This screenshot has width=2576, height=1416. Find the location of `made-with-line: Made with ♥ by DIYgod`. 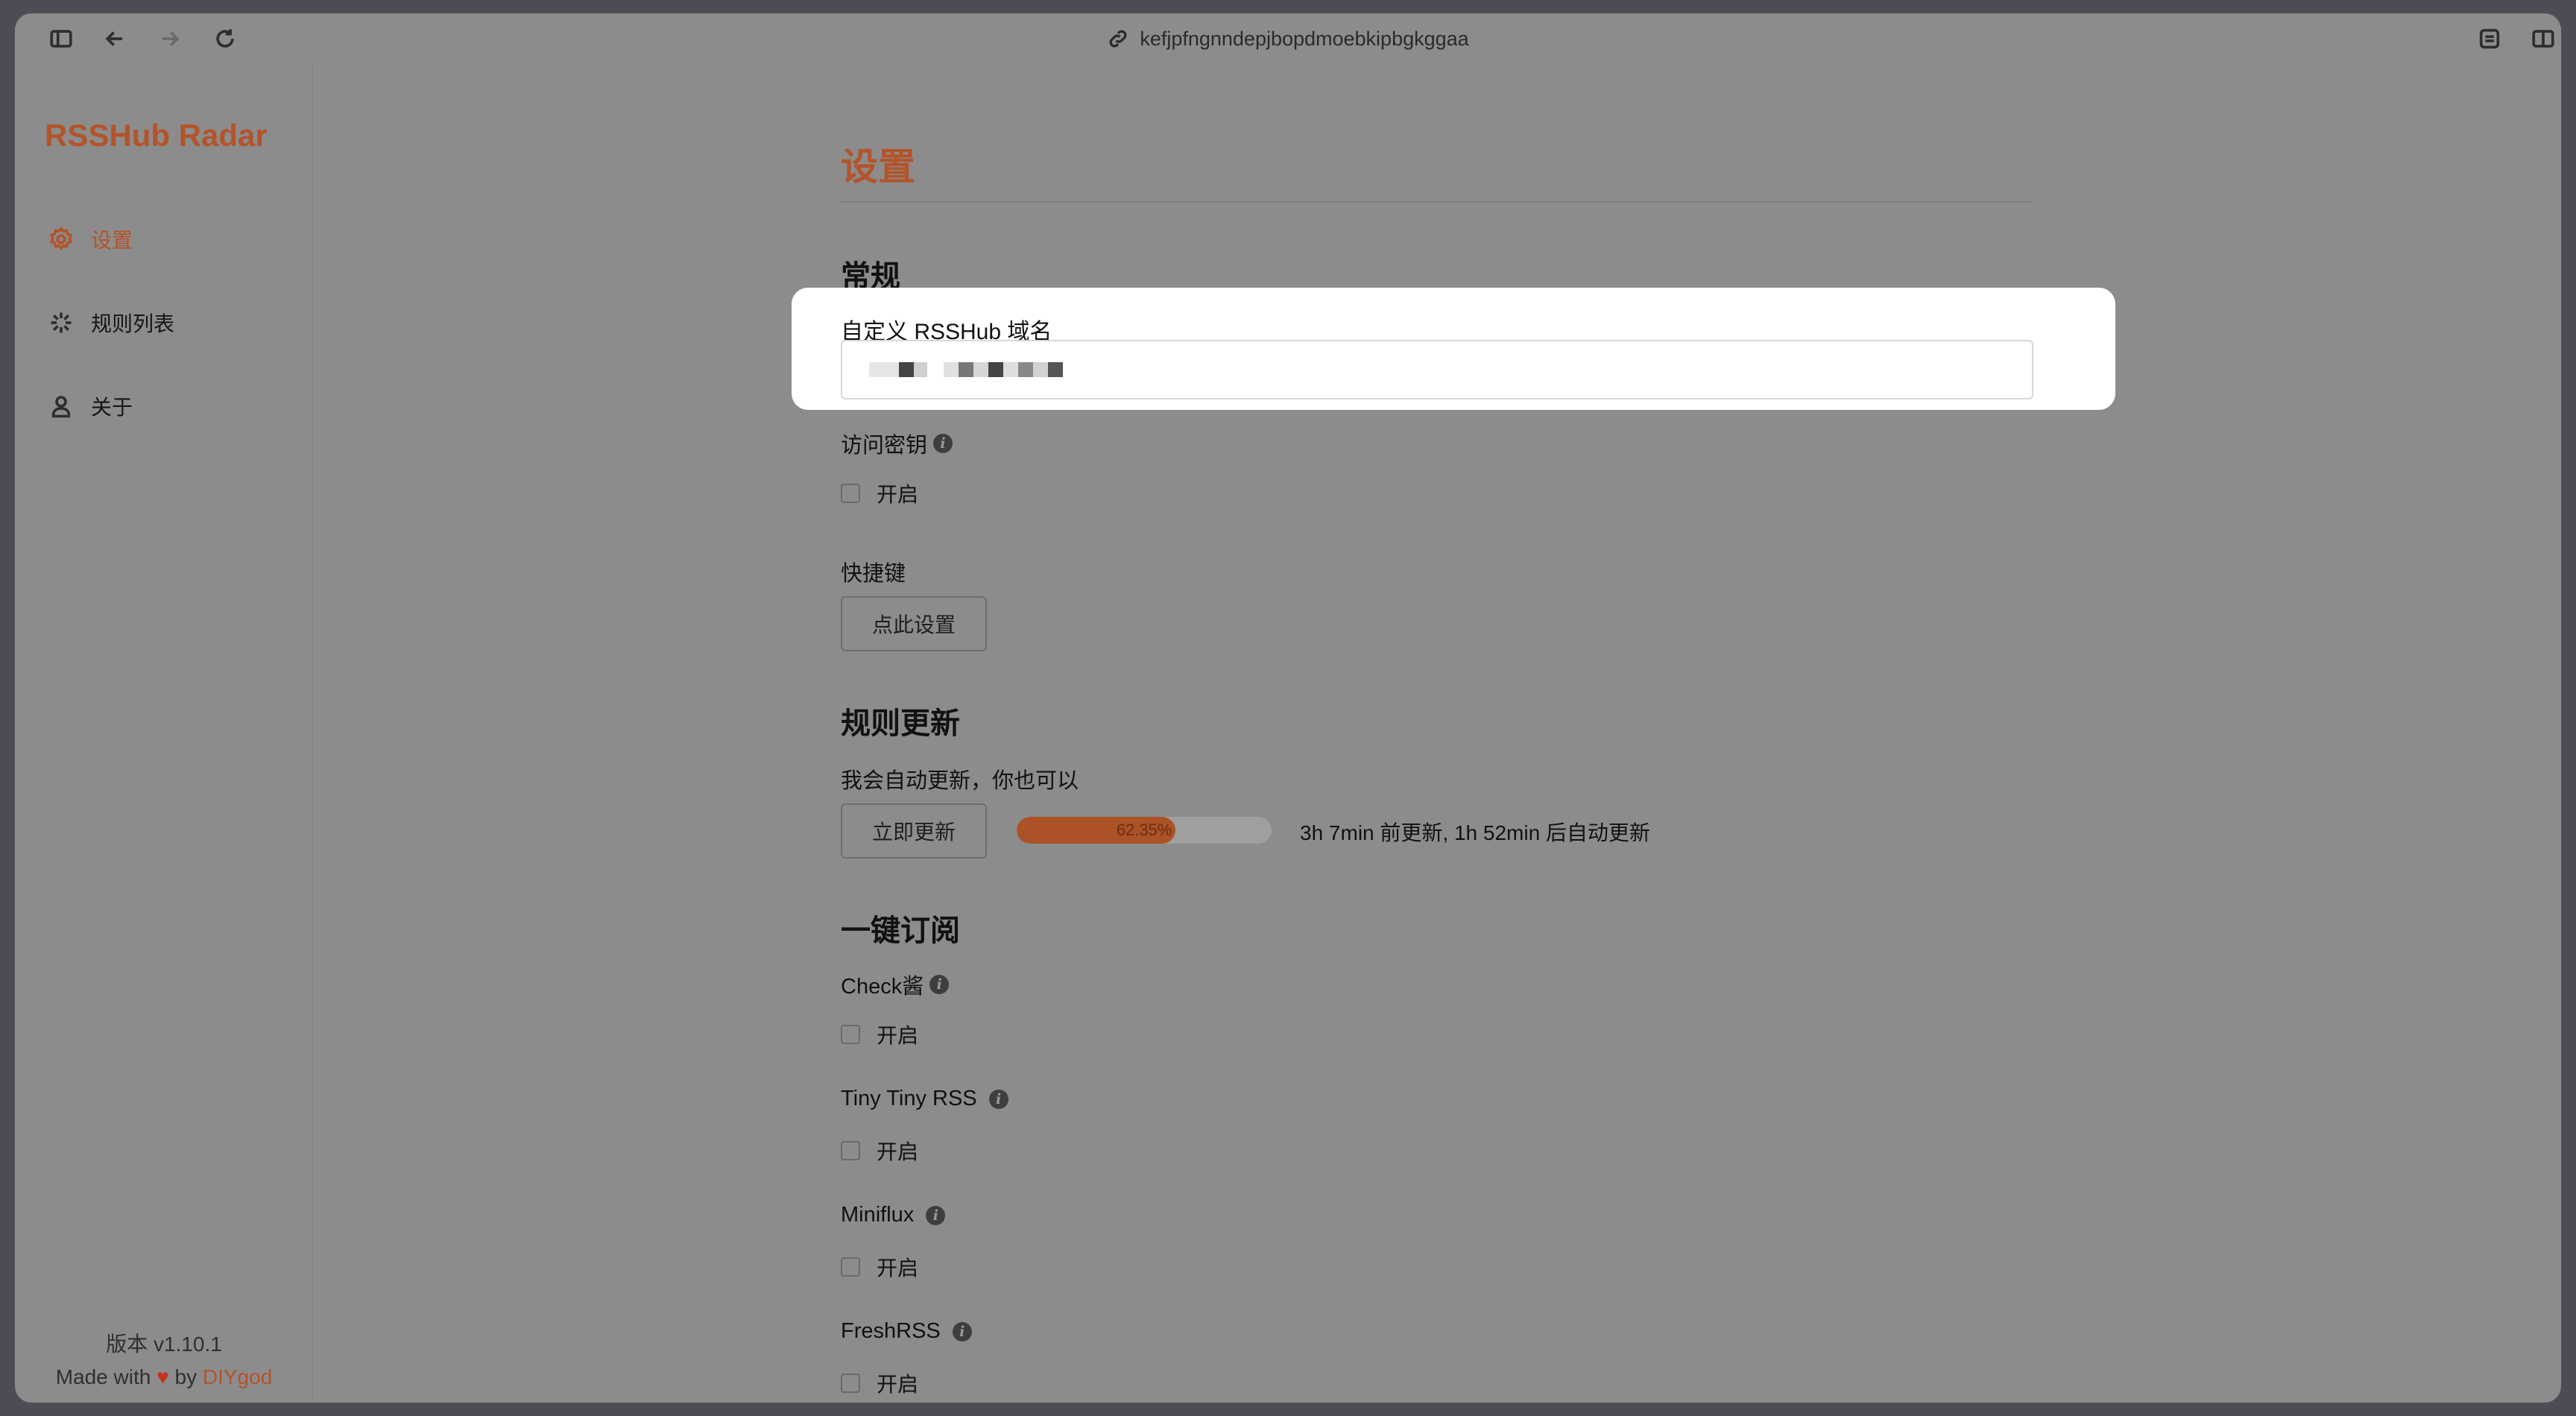

made-with-line: Made with ♥ by DIYgod is located at coordinates (164, 1377).